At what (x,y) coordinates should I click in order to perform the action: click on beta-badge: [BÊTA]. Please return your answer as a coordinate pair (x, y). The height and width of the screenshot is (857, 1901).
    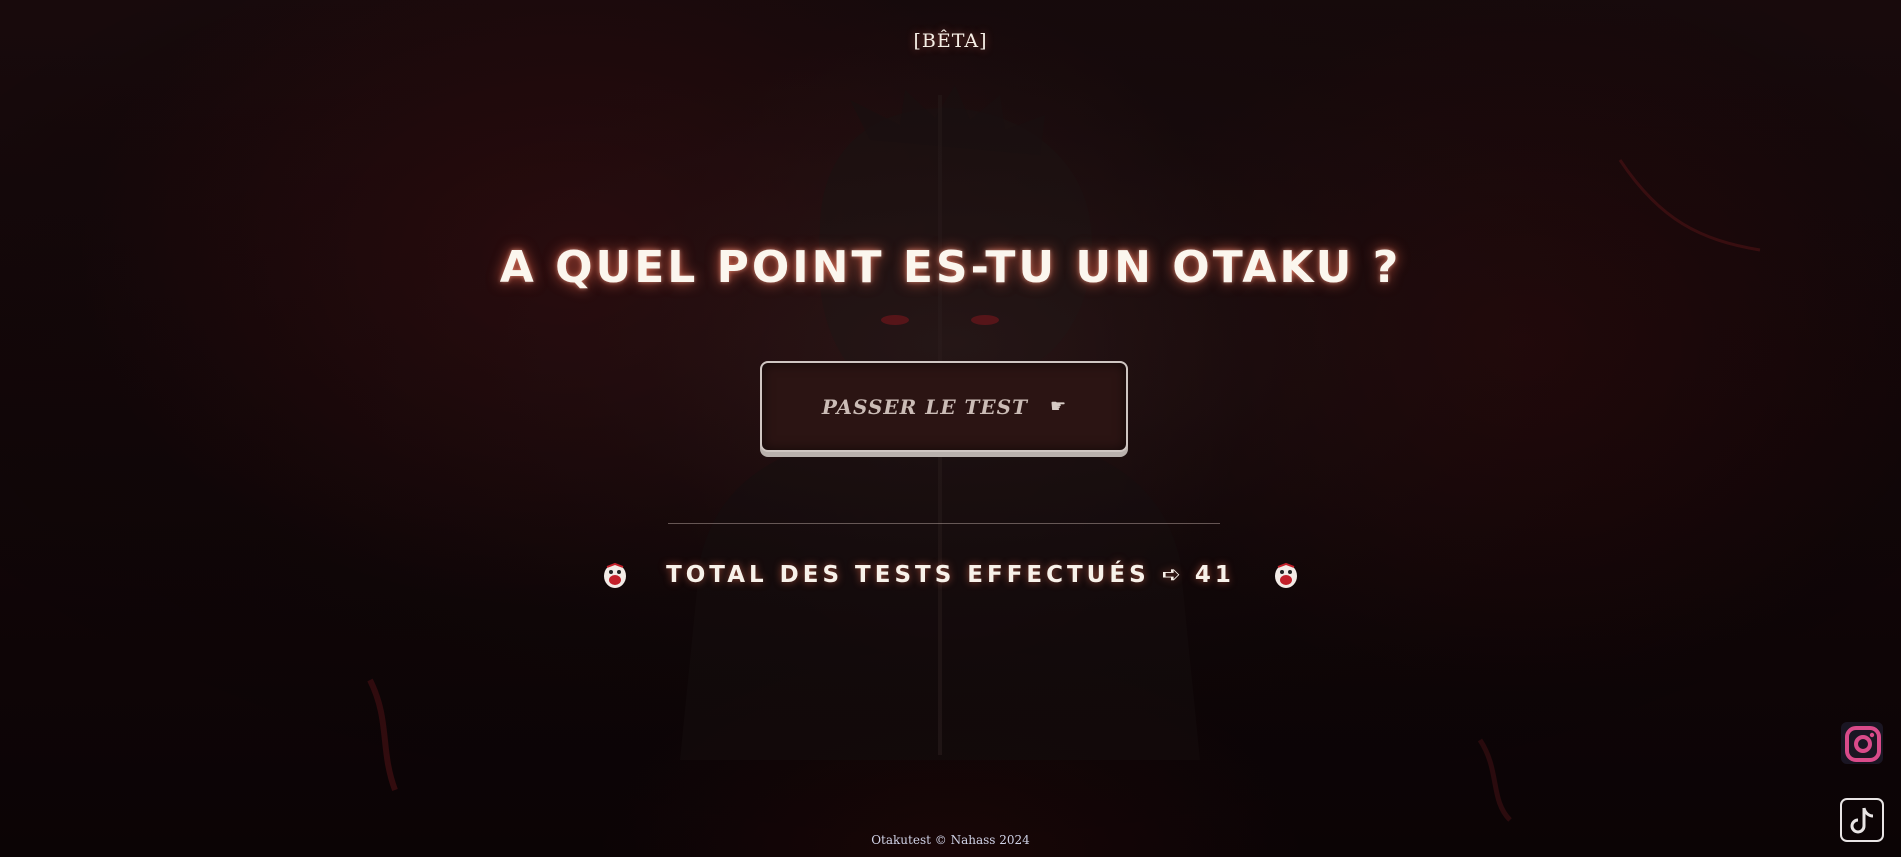
    Looking at the image, I should click on (950, 41).